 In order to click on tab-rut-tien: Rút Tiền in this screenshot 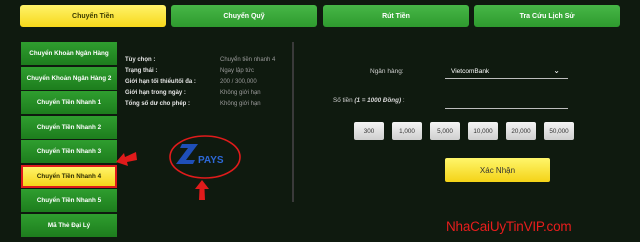, I will do `click(396, 16)`.